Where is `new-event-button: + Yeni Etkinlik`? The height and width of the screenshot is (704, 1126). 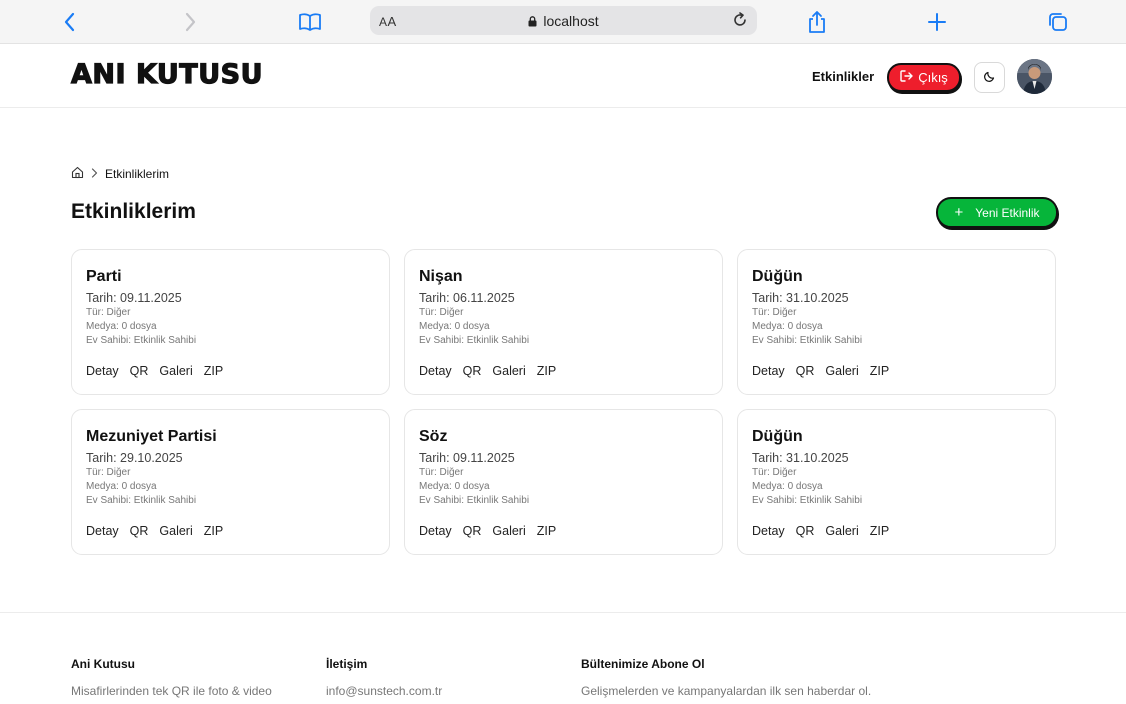 new-event-button: + Yeni Etkinlik is located at coordinates (997, 212).